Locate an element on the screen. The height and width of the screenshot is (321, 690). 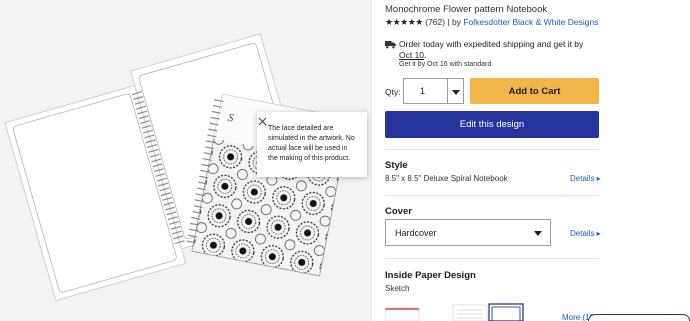
truck-icon is located at coordinates (390, 45).